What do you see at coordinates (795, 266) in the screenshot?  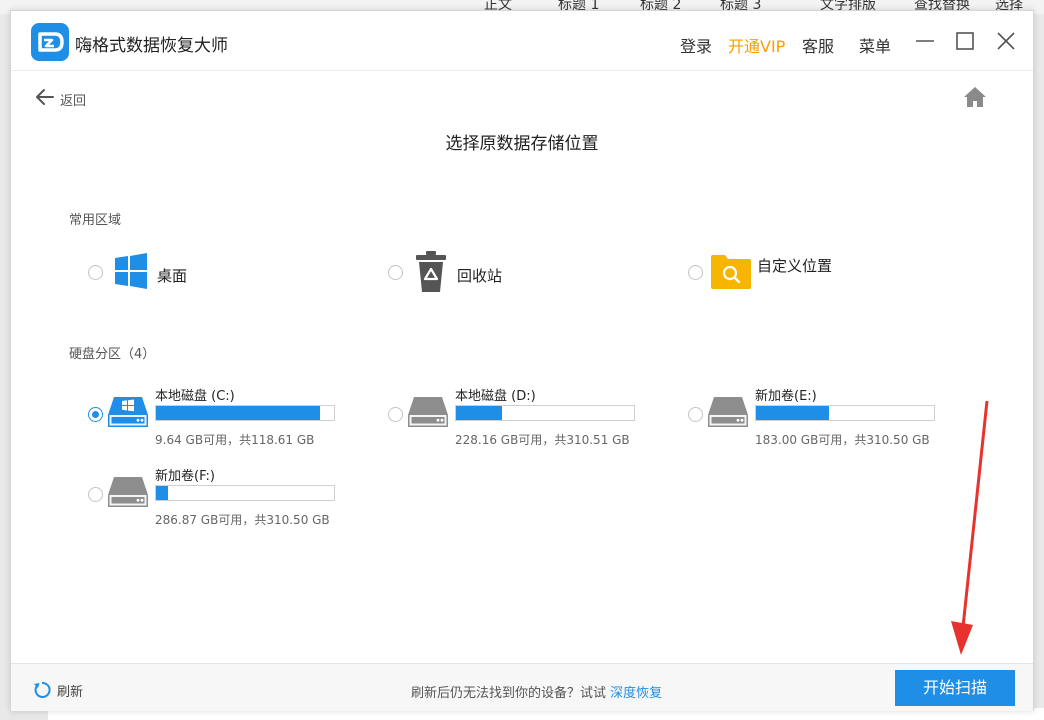 I see `custom-location-label: 自定义位置` at bounding box center [795, 266].